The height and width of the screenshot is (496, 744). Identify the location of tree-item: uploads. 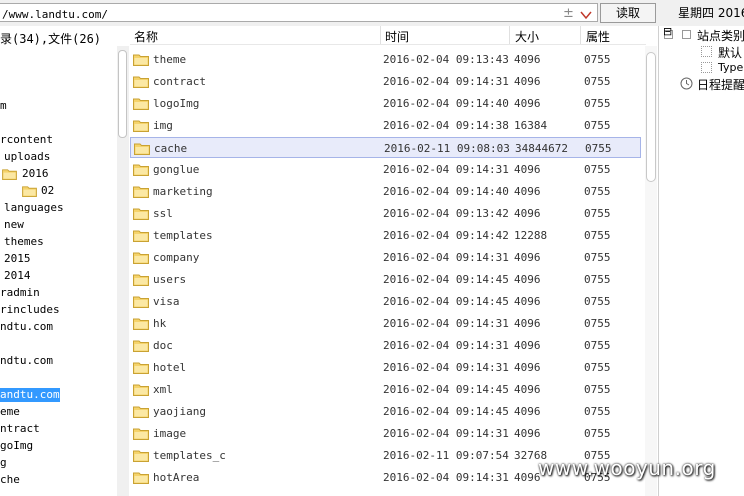
(27, 157).